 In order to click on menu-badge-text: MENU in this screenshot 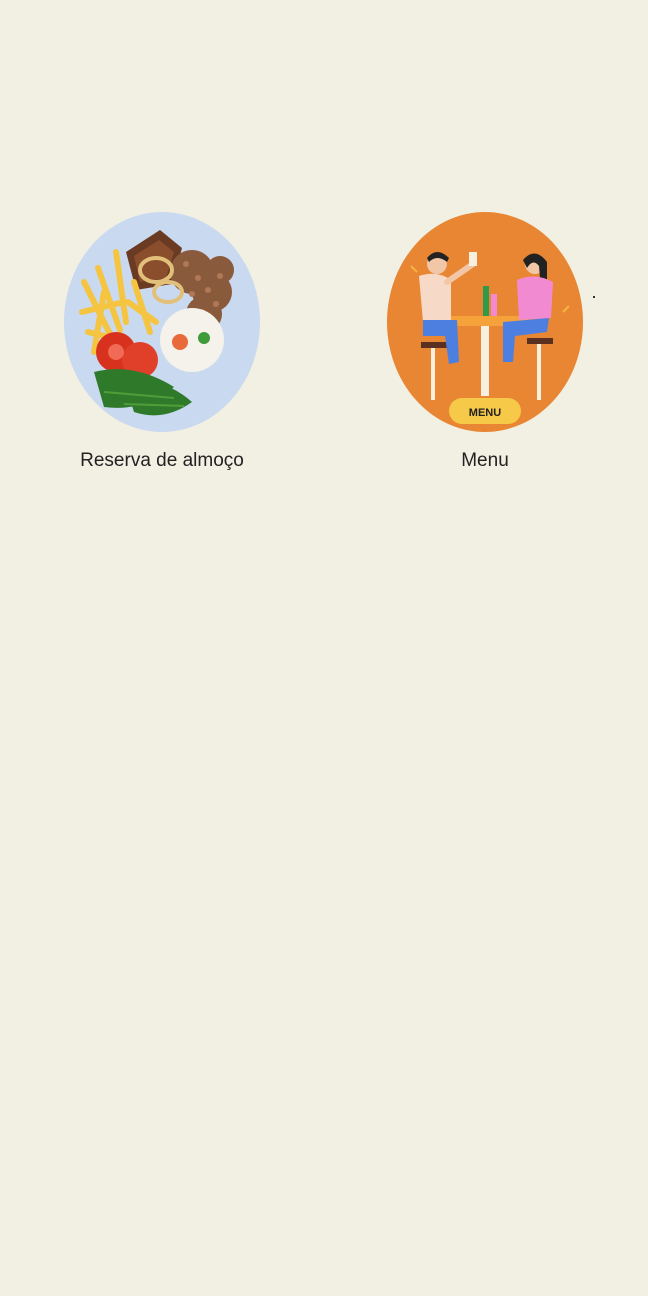, I will do `click(485, 413)`.